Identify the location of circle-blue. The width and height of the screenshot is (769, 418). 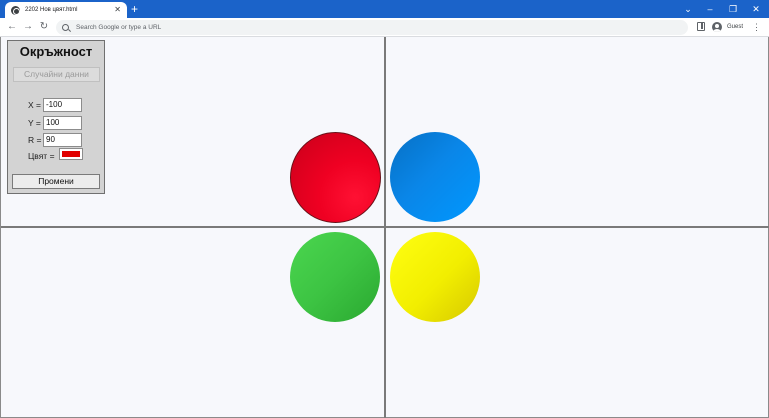
(435, 177).